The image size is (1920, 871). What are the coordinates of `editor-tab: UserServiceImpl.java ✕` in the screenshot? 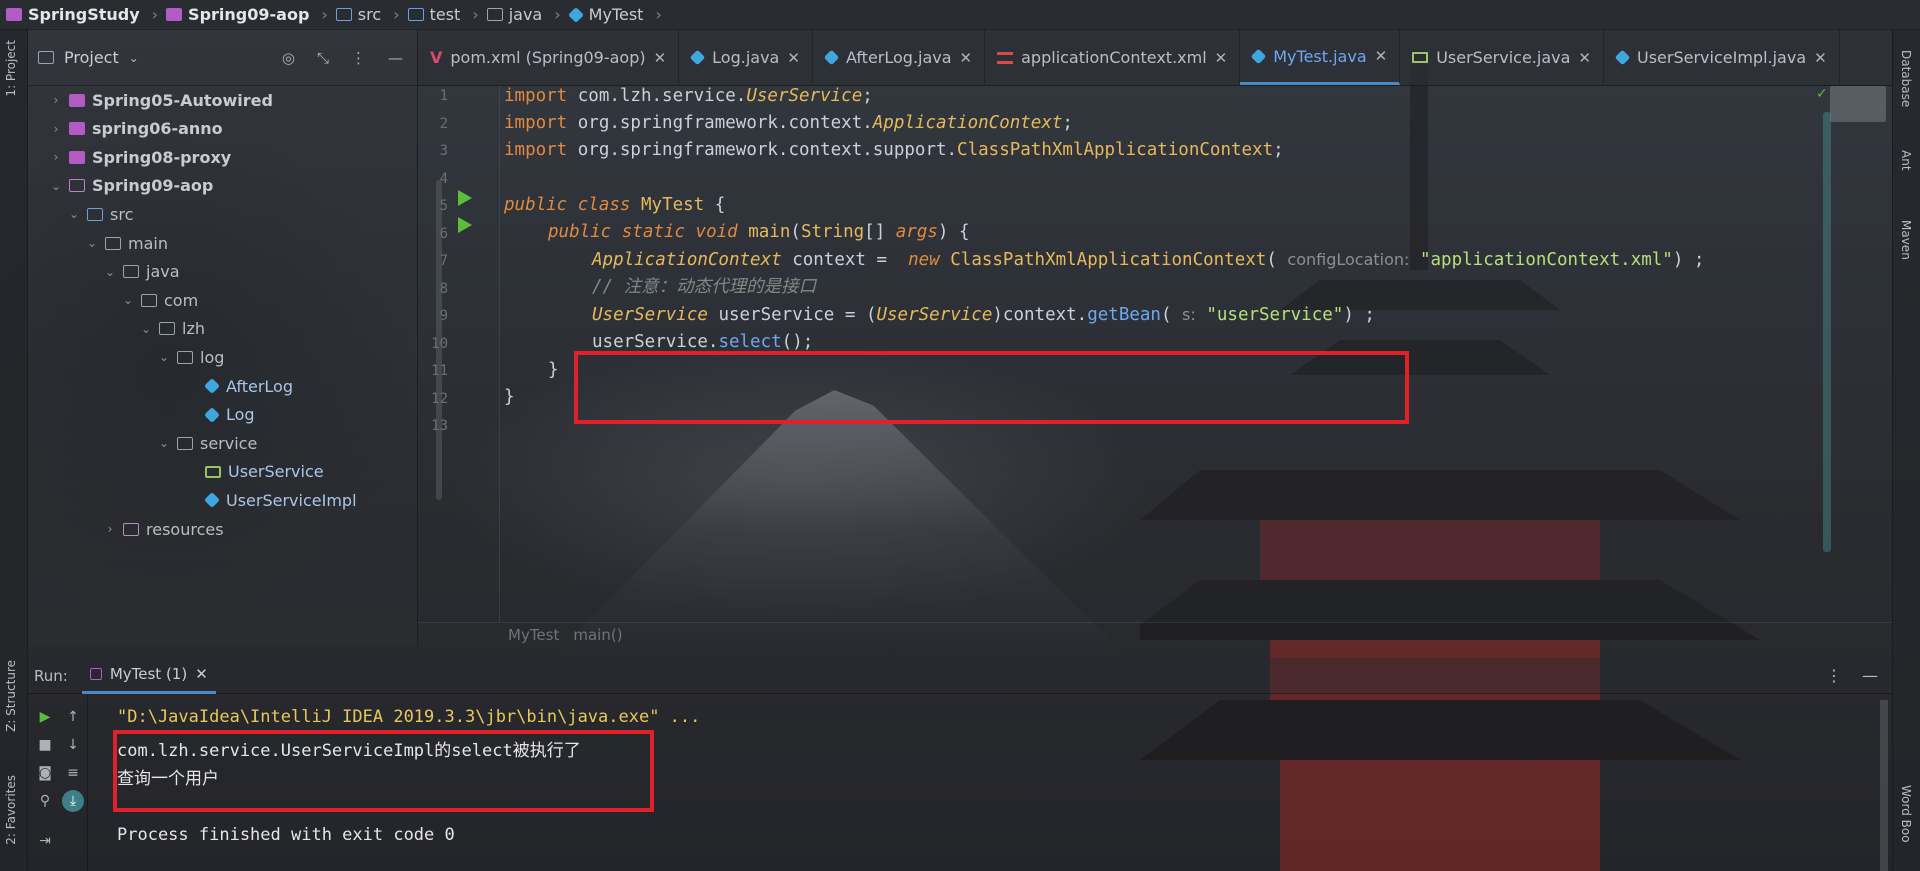 It's located at (1722, 57).